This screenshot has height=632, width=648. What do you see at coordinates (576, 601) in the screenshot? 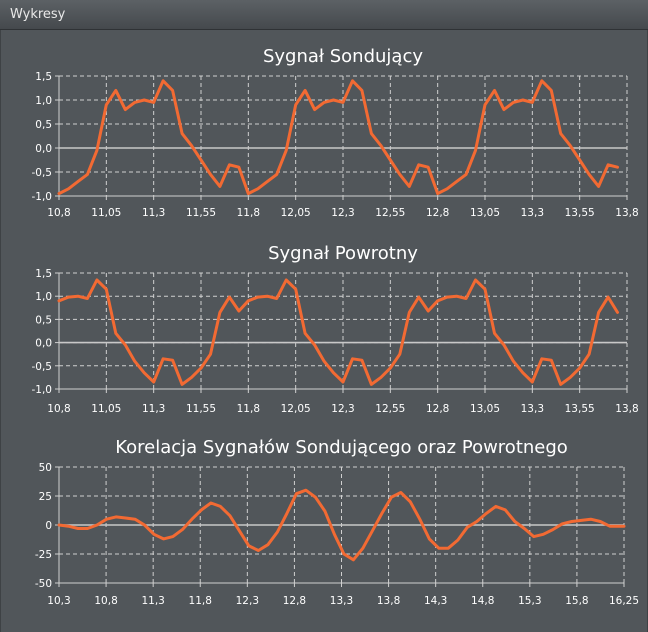
I see `x-tick-label: 15,8` at bounding box center [576, 601].